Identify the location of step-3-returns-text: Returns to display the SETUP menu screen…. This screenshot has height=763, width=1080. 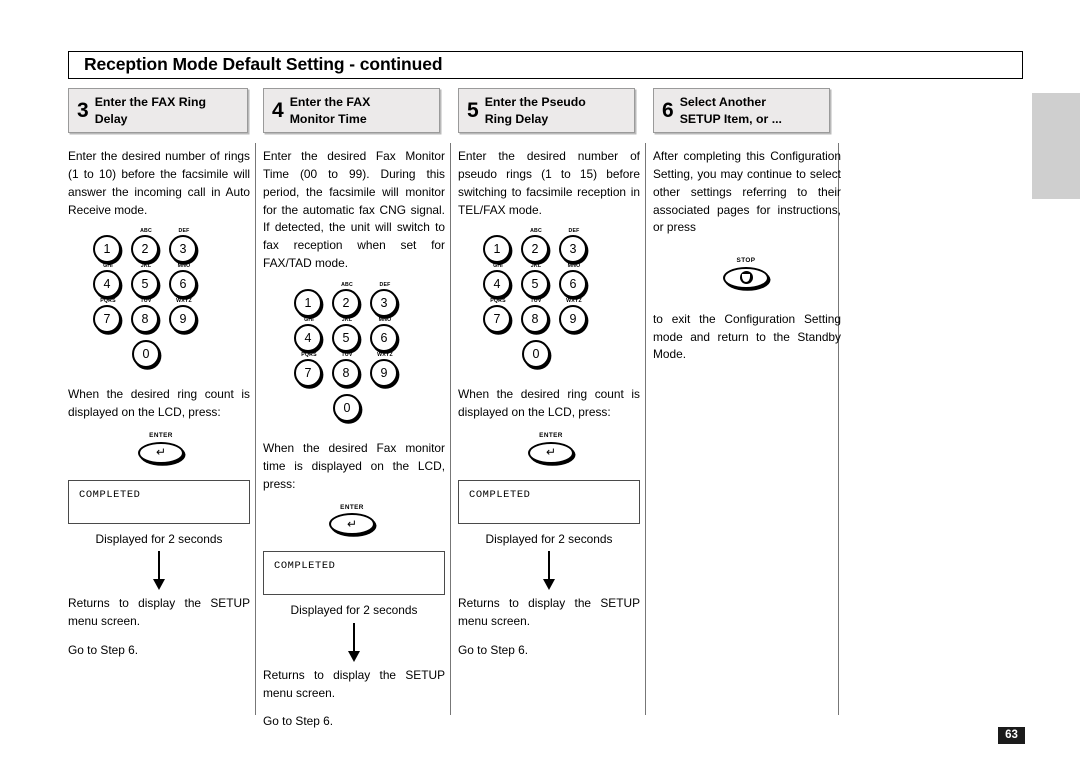
(159, 612).